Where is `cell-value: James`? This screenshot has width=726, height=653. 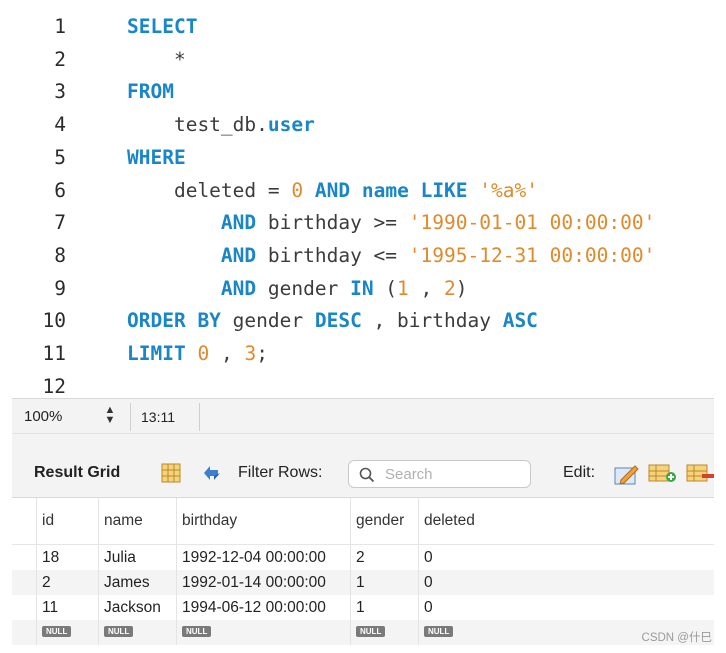
cell-value: James is located at coordinates (127, 582).